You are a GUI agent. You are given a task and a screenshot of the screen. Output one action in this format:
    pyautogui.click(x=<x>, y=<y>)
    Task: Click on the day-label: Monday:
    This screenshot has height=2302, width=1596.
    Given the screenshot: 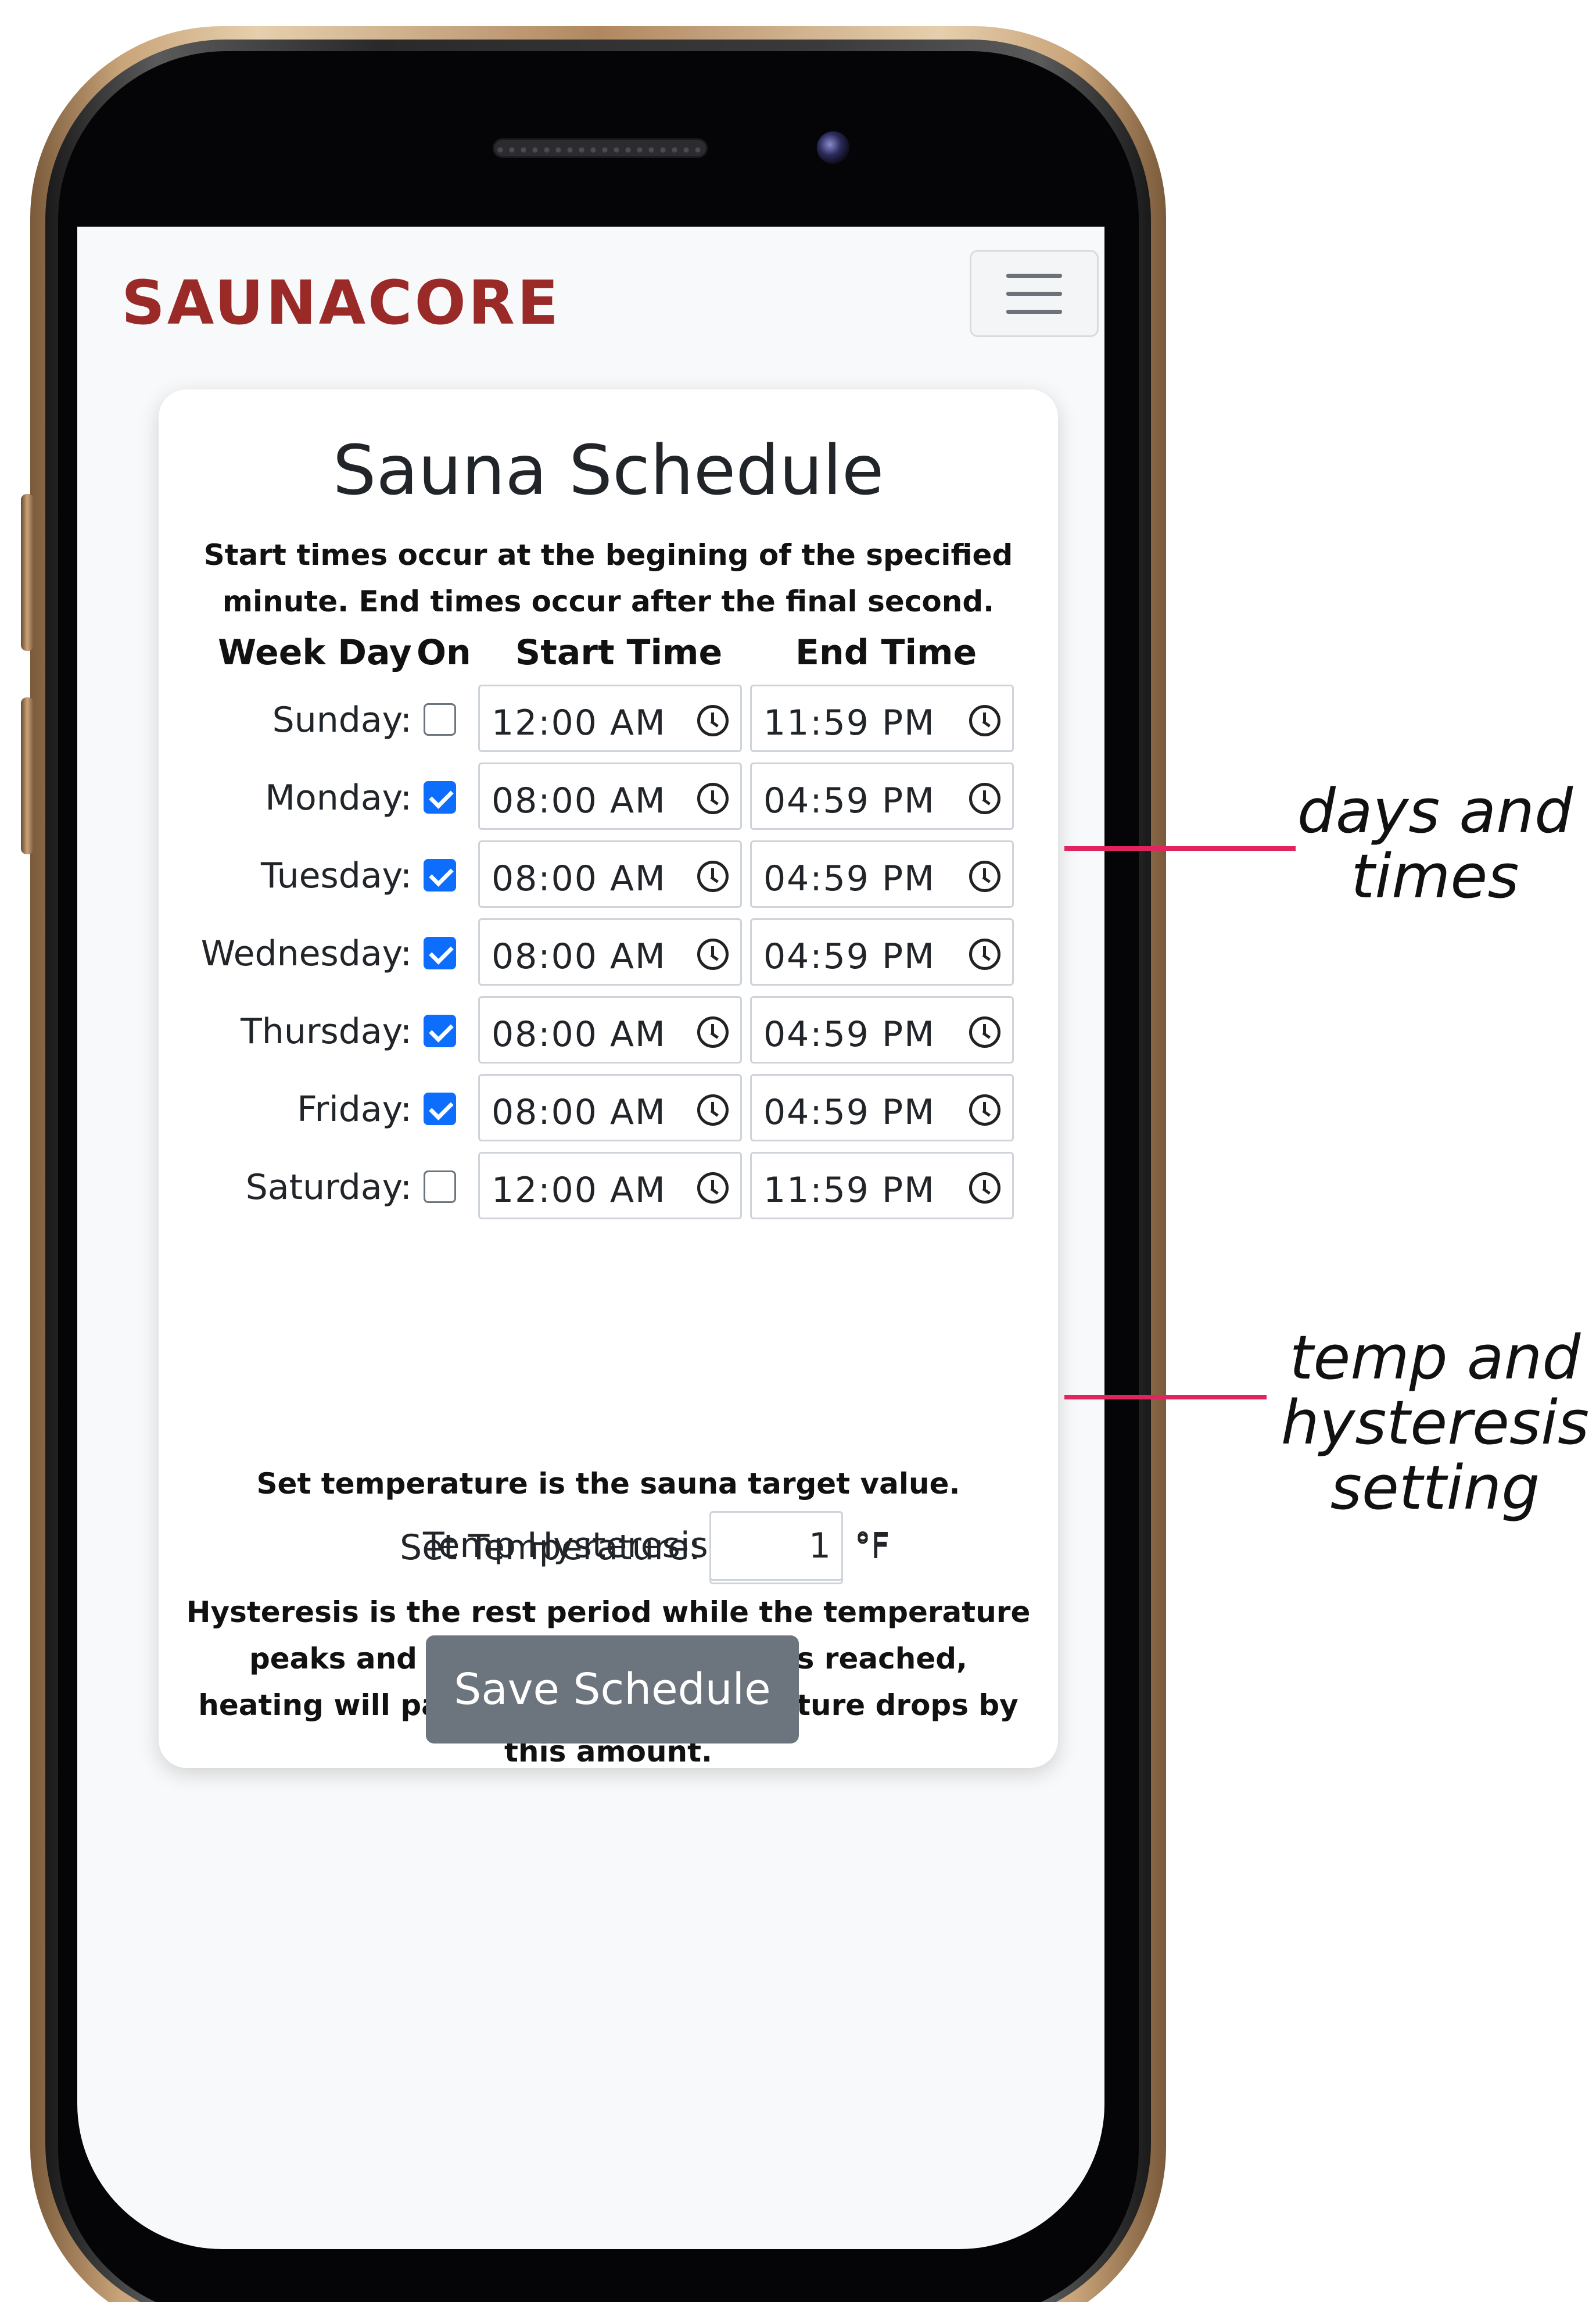 What is the action you would take?
    pyautogui.click(x=338, y=798)
    